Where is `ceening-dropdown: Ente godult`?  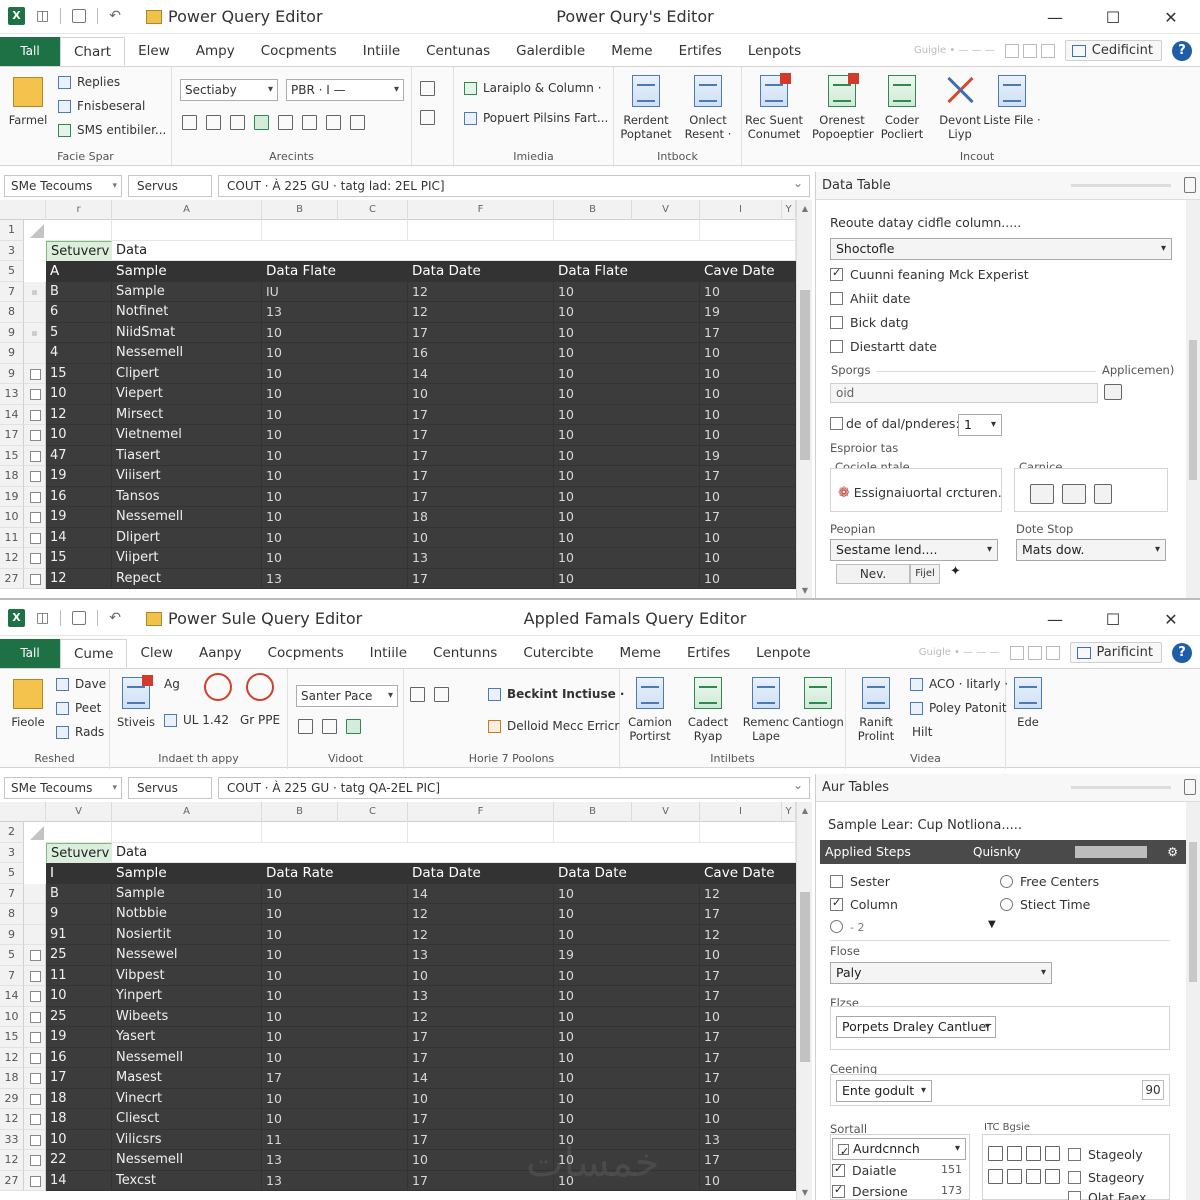
ceening-dropdown: Ente godult is located at coordinates (884, 1091).